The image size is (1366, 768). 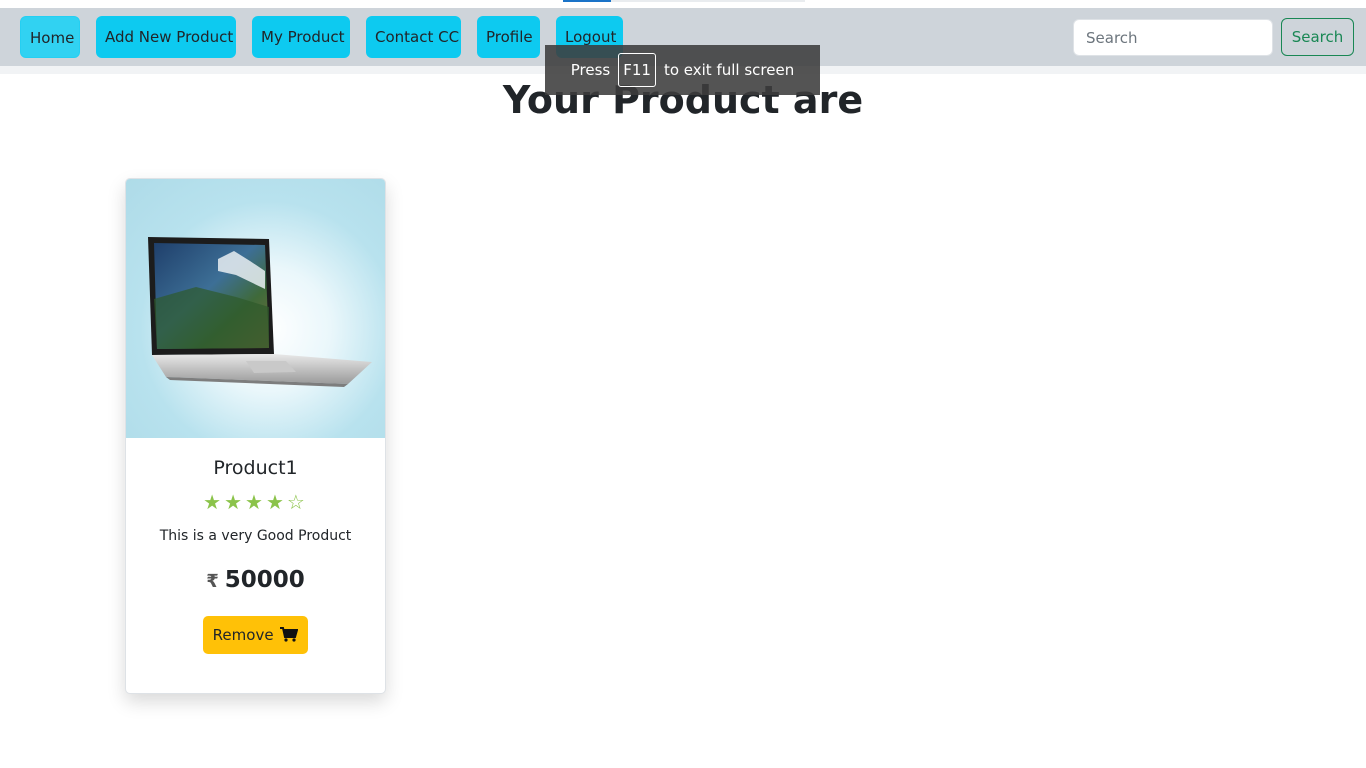 What do you see at coordinates (413, 37) in the screenshot?
I see `nav-contact-cc-button: Contact CC` at bounding box center [413, 37].